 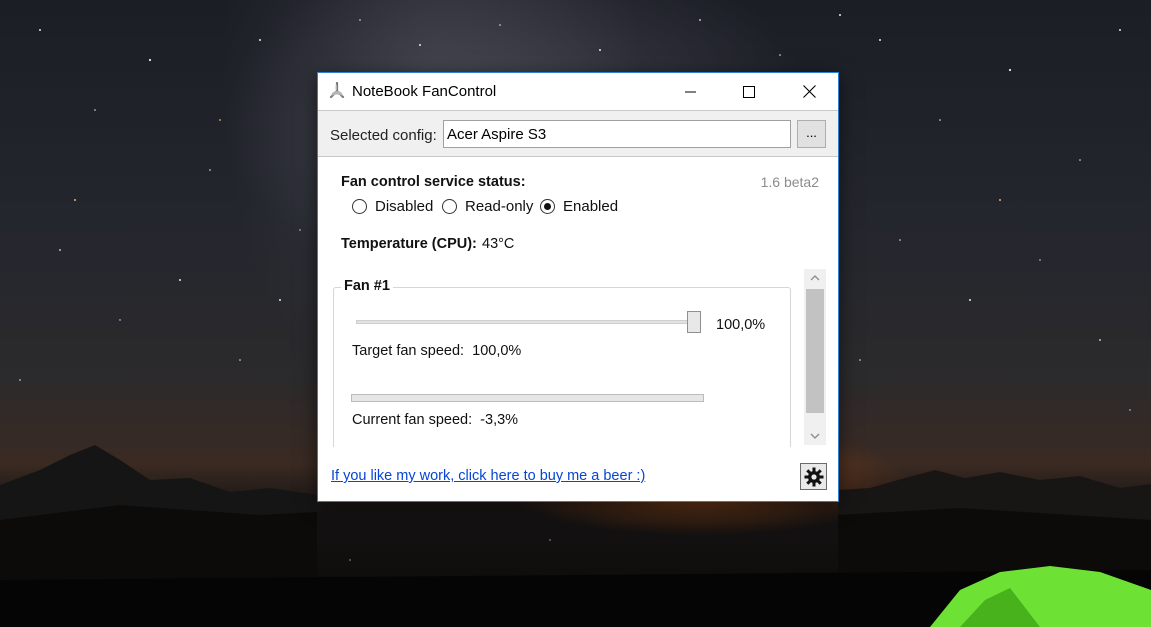 I want to click on temperature-label: Temperature (CPU):, so click(x=409, y=244).